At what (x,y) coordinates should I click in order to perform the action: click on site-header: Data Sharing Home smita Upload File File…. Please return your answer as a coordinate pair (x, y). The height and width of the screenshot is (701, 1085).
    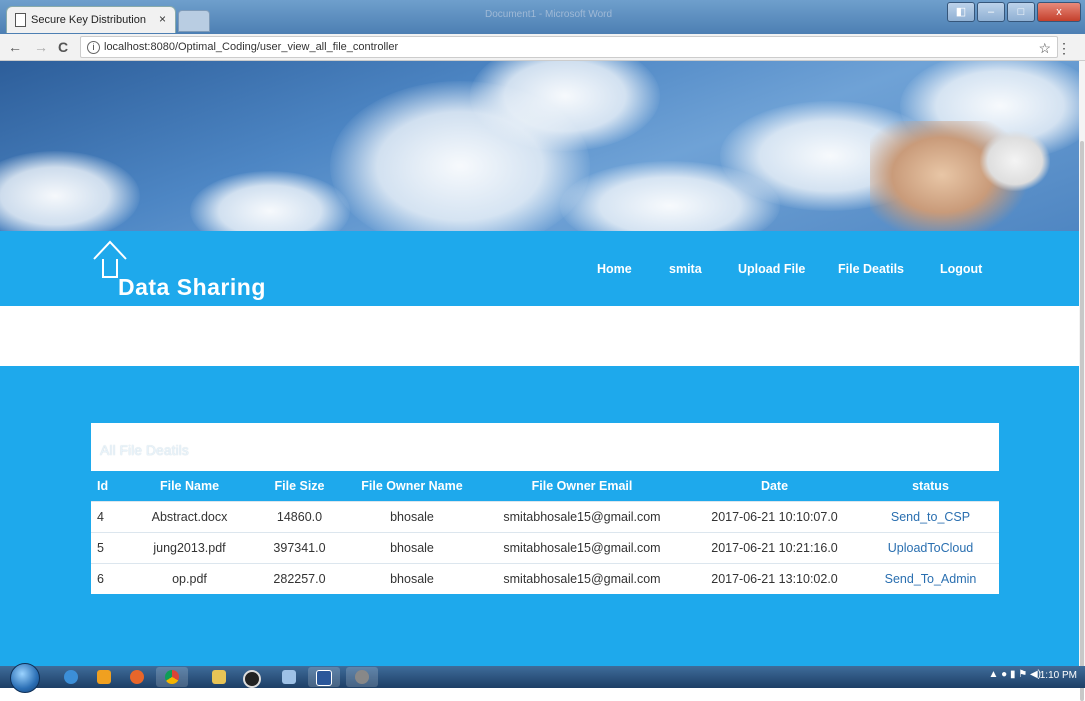
    Looking at the image, I should click on (542, 268).